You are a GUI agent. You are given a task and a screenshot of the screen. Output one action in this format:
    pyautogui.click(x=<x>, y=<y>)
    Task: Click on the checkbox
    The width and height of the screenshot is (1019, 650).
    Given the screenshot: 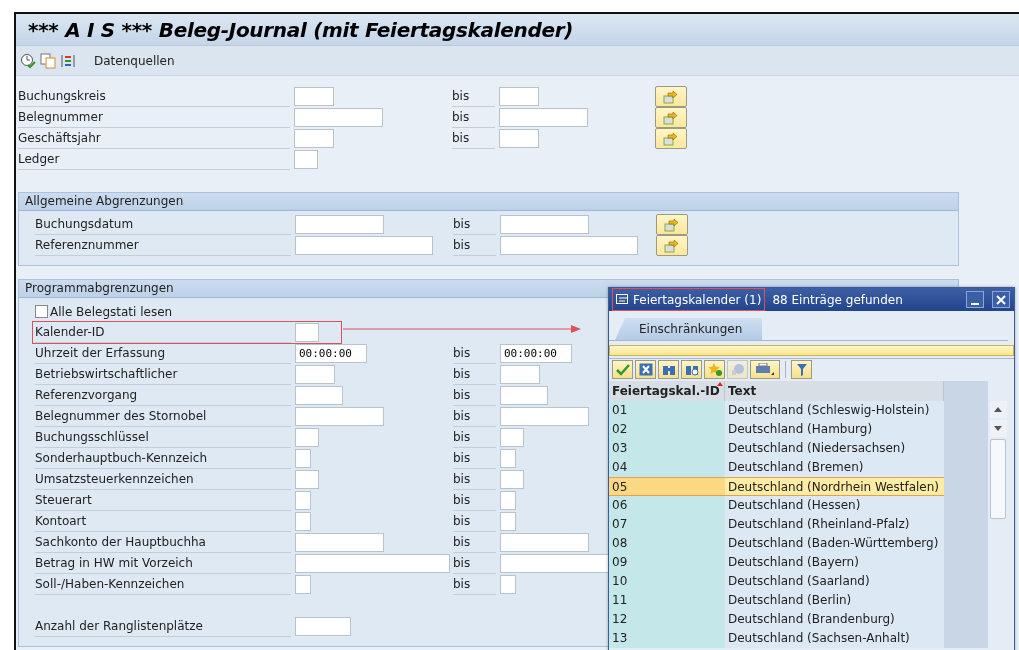 What is the action you would take?
    pyautogui.click(x=41, y=311)
    